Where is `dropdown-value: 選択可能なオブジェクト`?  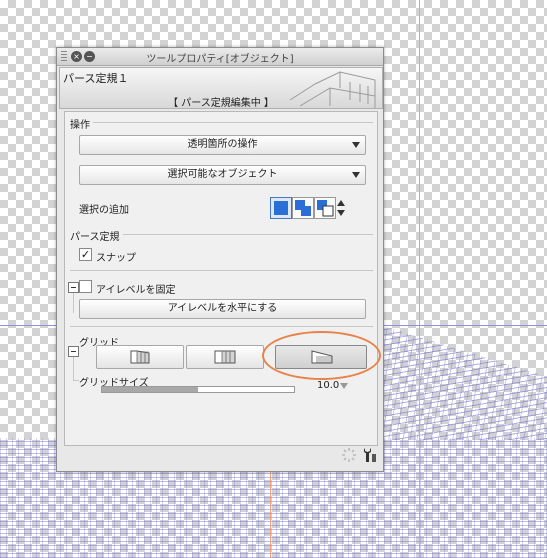
dropdown-value: 選択可能なオブジェクト is located at coordinates (222, 174).